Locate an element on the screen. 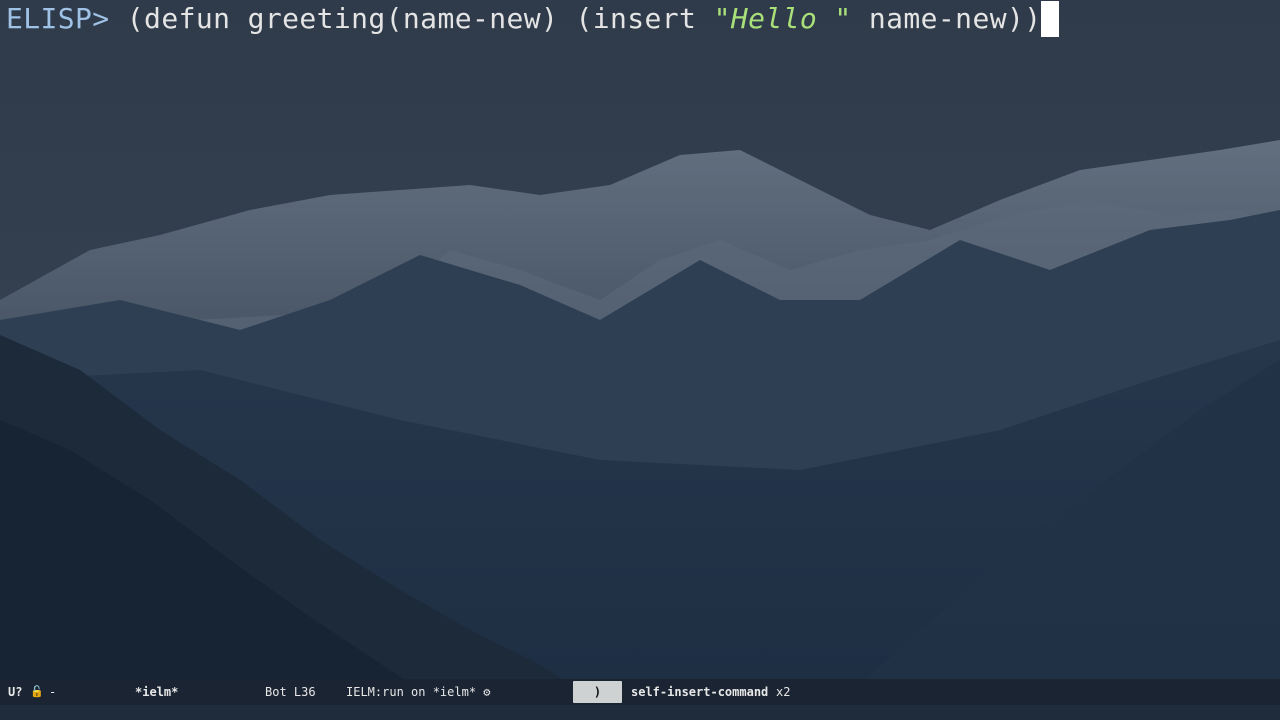 This screenshot has height=720, width=1280. string-open-quote: " is located at coordinates (722, 18).